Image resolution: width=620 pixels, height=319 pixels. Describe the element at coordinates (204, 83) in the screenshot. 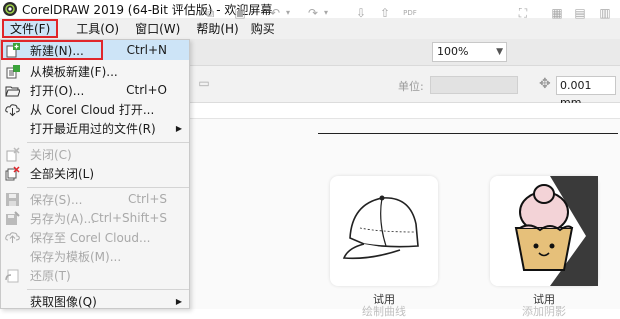

I see `page-size-icon: ▭` at that location.